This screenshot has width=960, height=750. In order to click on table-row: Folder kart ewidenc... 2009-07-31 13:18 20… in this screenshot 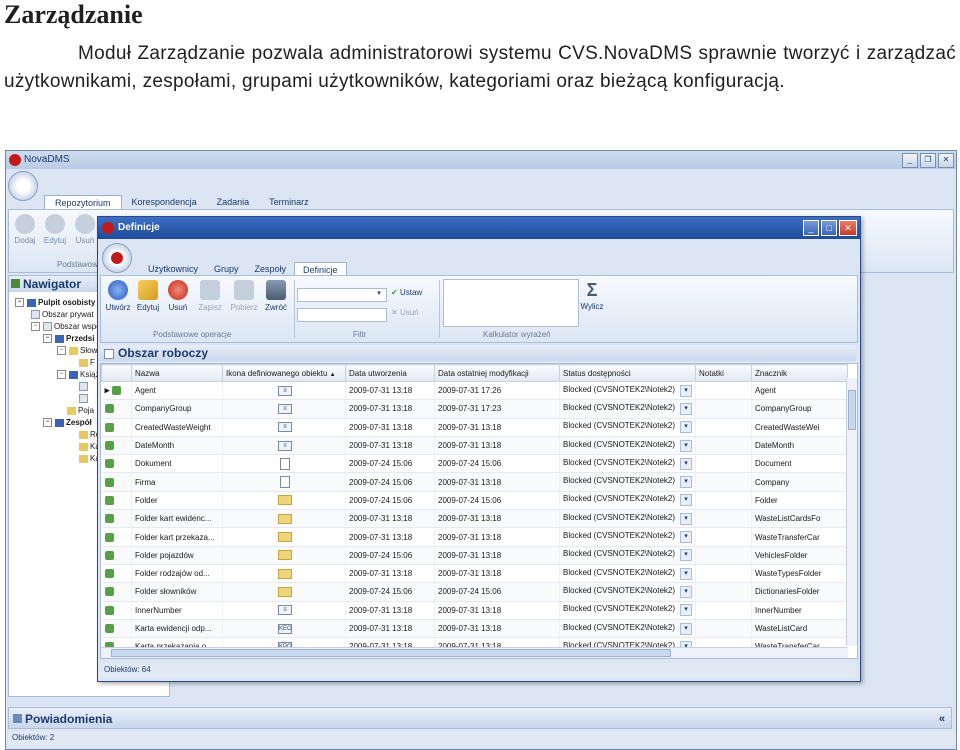, I will do `click(474, 519)`.